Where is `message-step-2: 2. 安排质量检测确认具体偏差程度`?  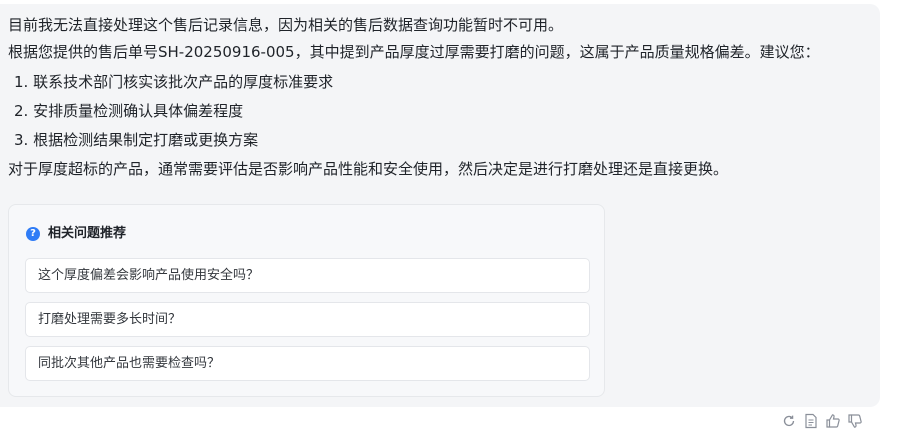 message-step-2: 2. 安排质量检测确认具体偏差程度 is located at coordinates (129, 111).